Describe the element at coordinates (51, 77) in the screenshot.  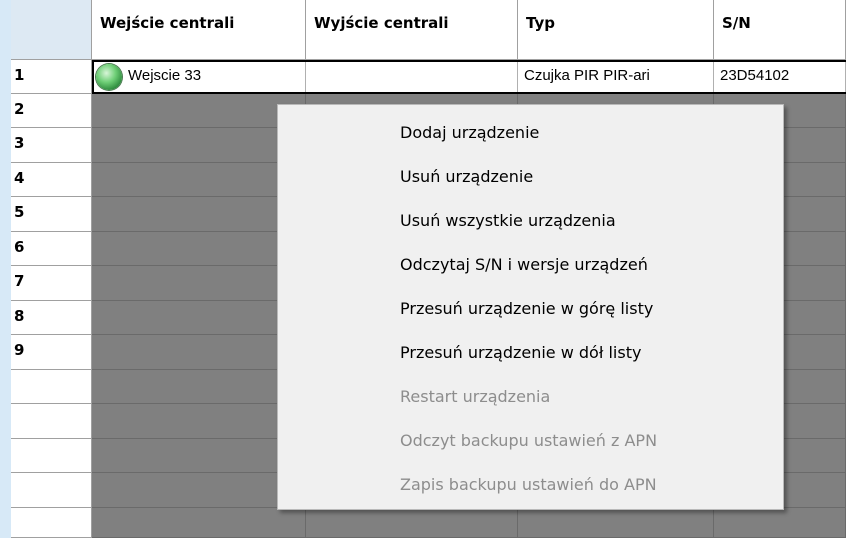
I see `row-header: 1` at that location.